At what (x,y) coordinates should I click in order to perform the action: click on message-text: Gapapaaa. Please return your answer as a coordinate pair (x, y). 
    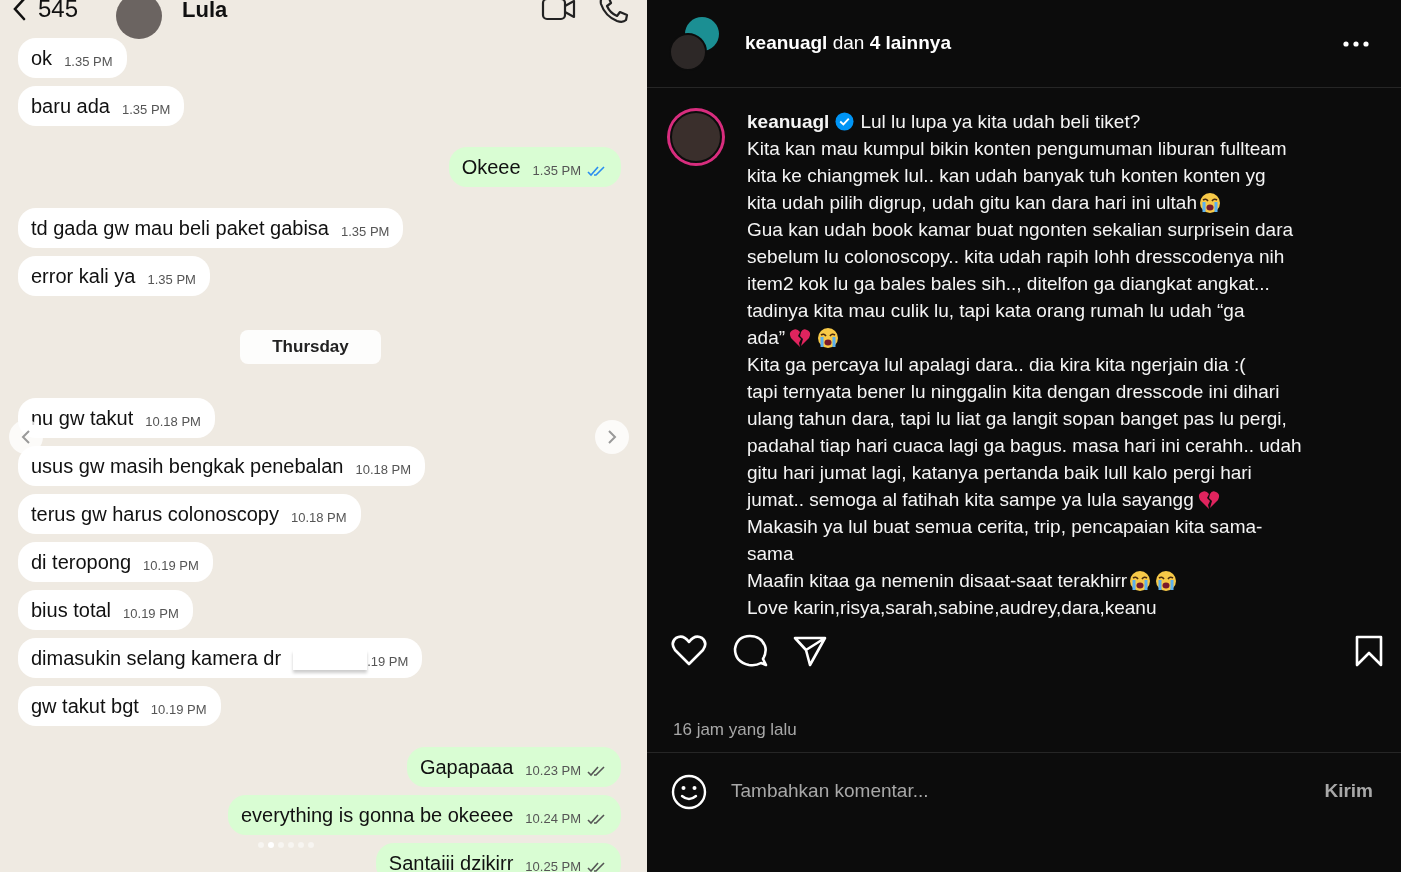
    Looking at the image, I should click on (466, 766).